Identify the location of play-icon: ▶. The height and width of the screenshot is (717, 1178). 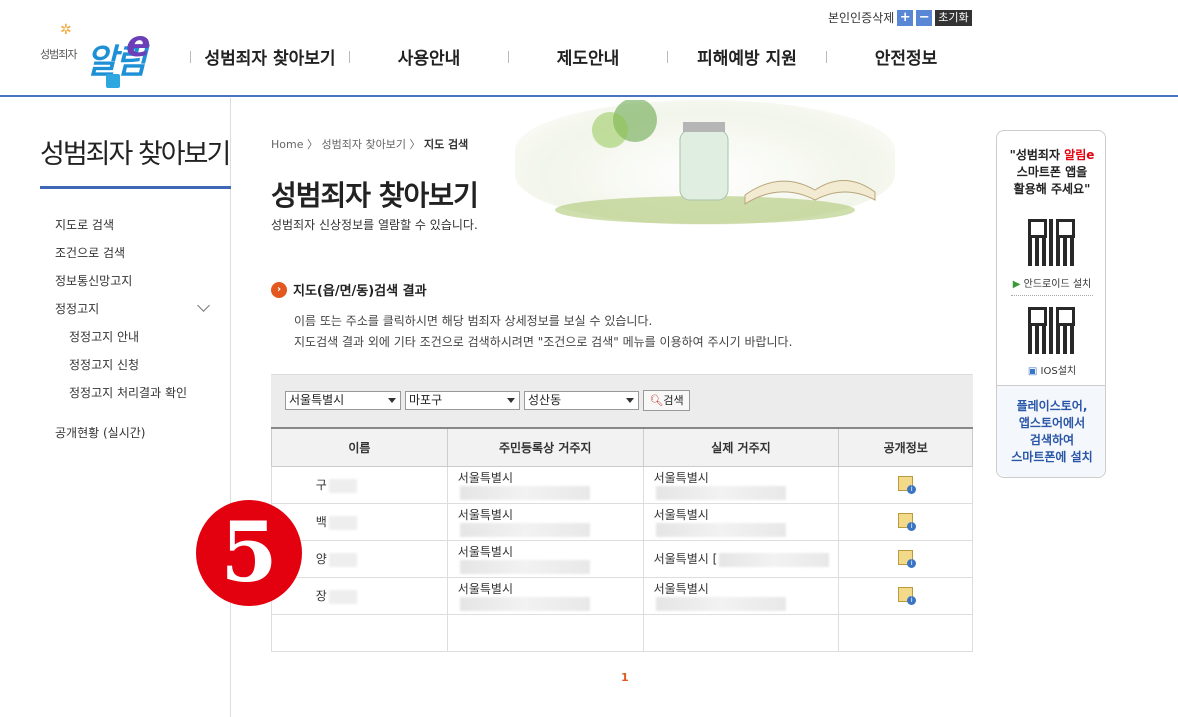
(1018, 284).